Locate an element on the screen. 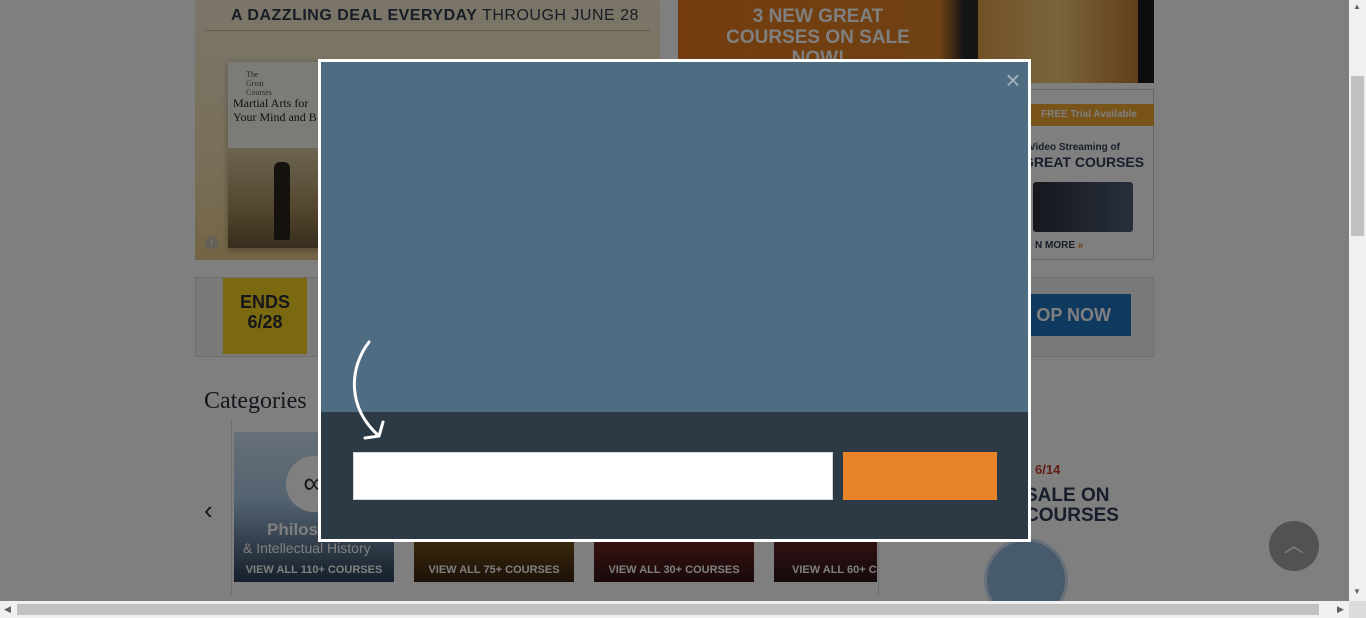 The image size is (1366, 618). horizontal-scroll-thumb is located at coordinates (668, 609).